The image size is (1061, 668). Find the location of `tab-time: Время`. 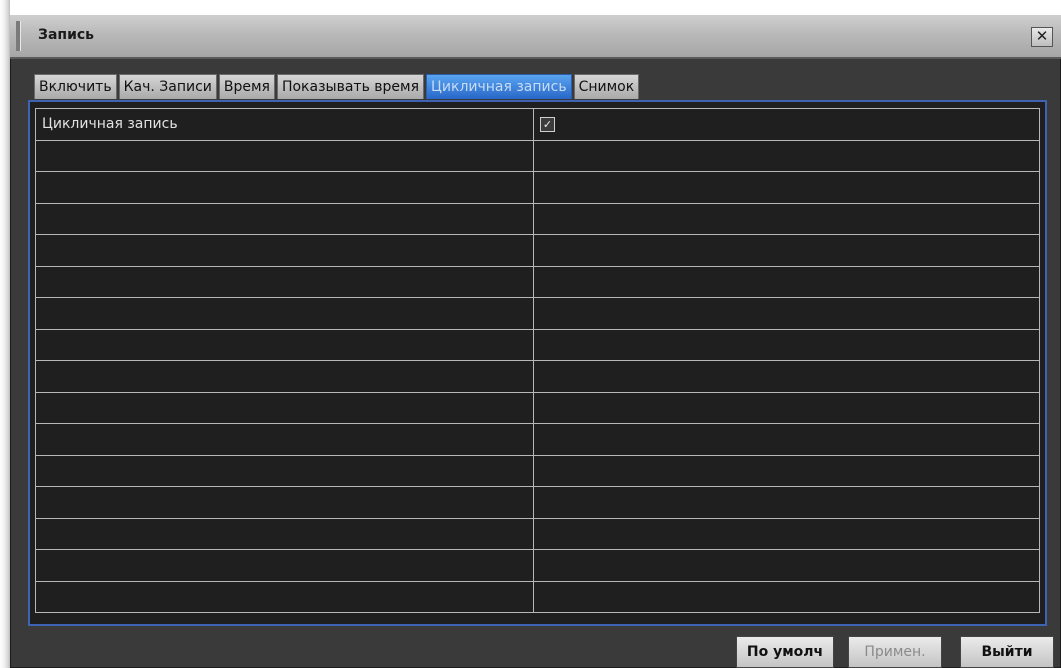

tab-time: Время is located at coordinates (246, 86).